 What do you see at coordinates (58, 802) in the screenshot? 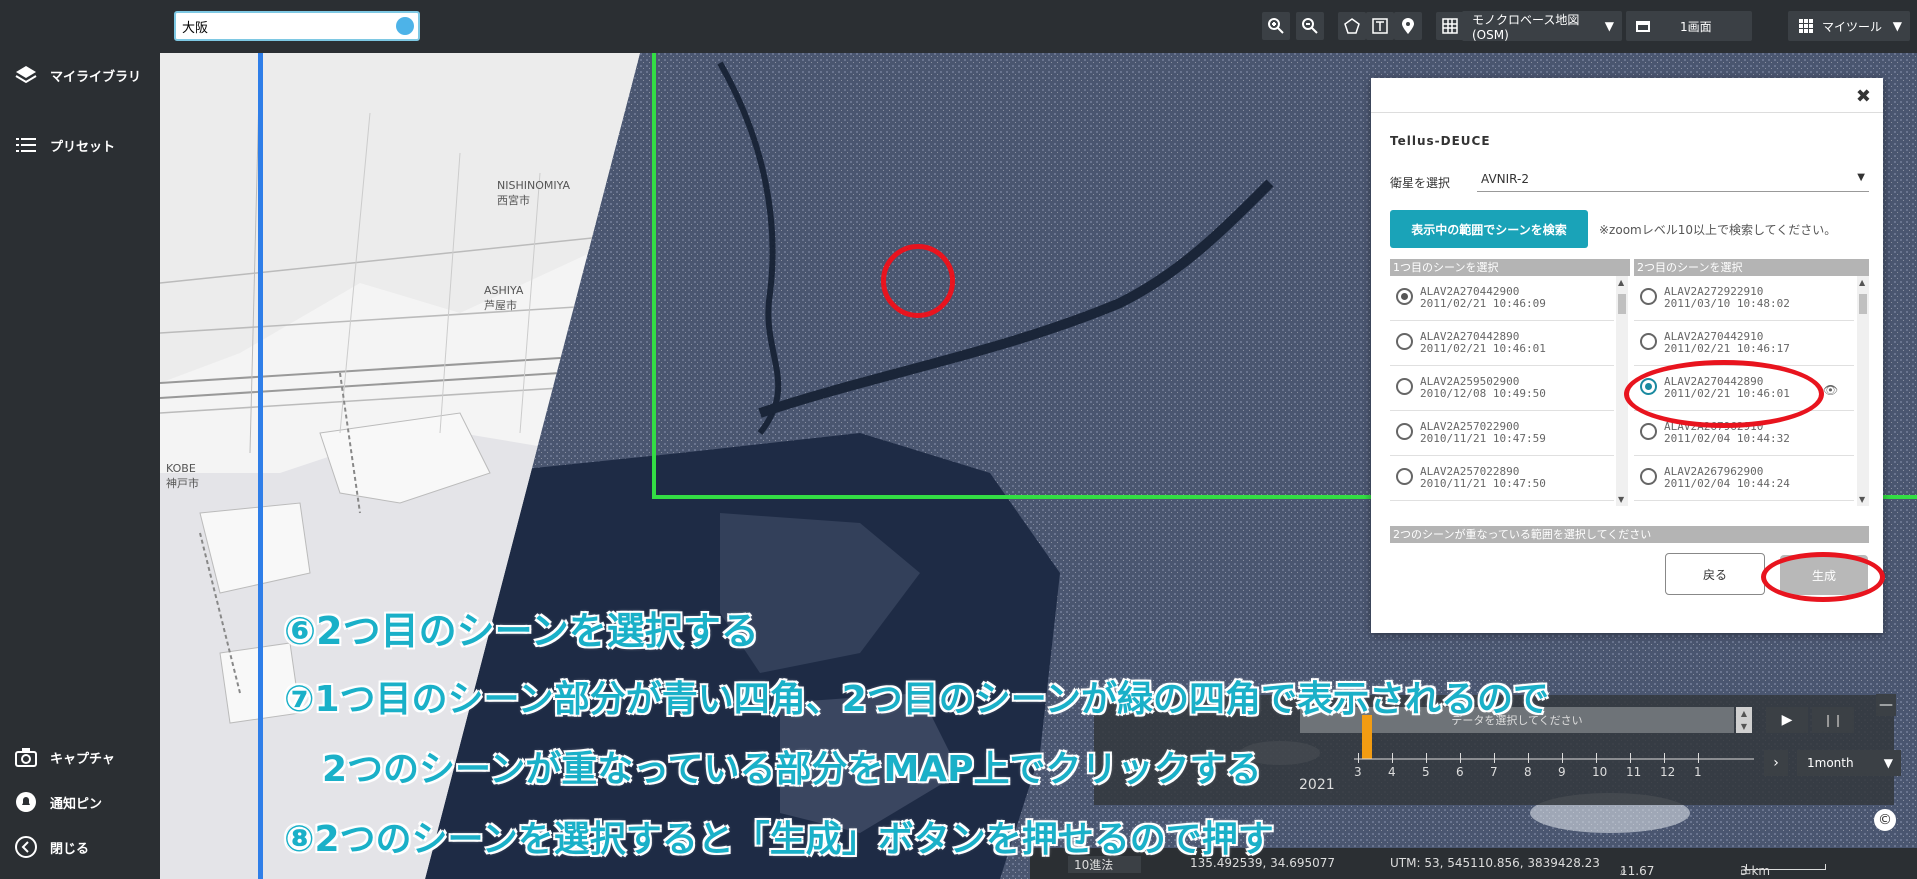
I see `sidebar-item-notify-pin: 通知ピン` at bounding box center [58, 802].